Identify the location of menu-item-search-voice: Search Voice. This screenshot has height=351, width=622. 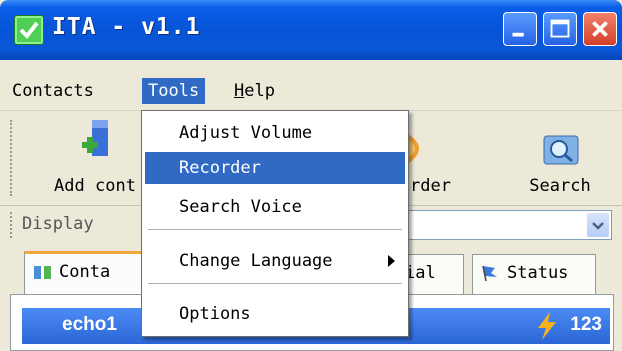
(275, 207).